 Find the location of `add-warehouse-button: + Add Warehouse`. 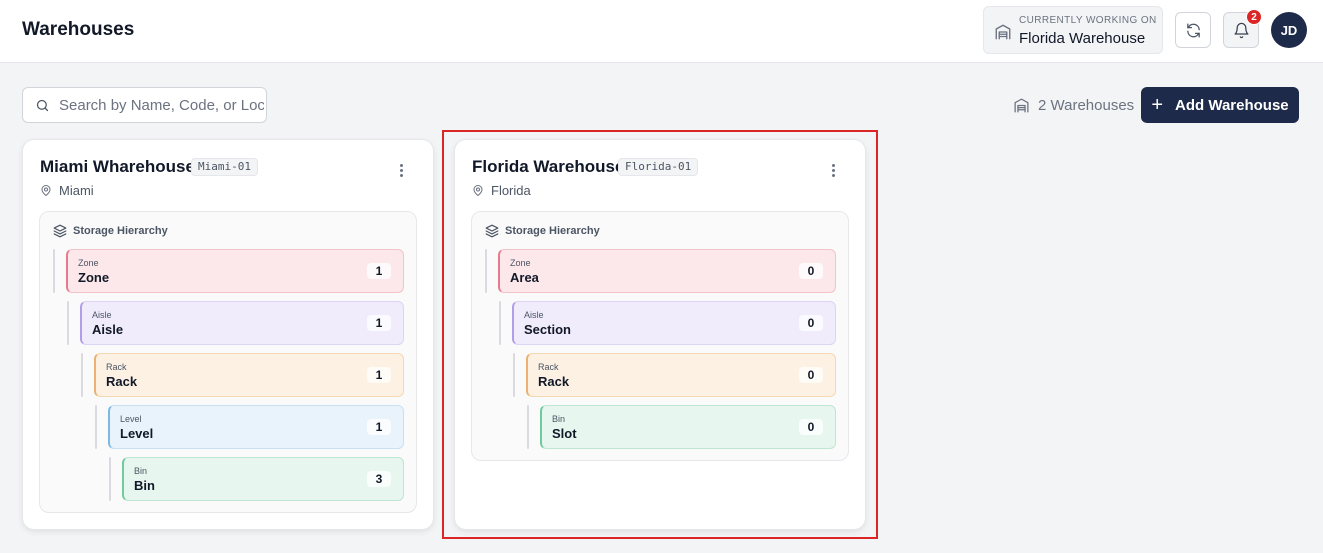

add-warehouse-button: + Add Warehouse is located at coordinates (1220, 105).